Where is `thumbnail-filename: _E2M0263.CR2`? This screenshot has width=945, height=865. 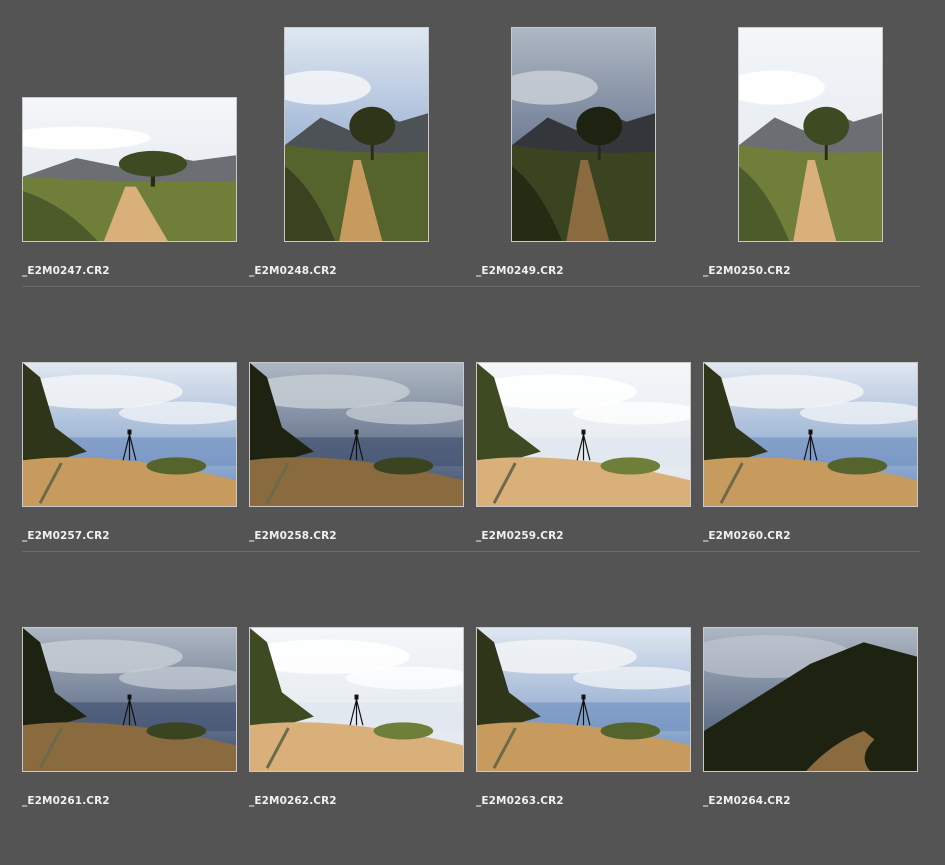
thumbnail-filename: _E2M0263.CR2 is located at coordinates (520, 801).